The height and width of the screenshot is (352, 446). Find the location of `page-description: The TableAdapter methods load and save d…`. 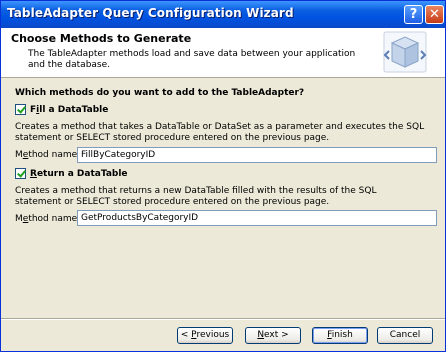

page-description: The TableAdapter methods load and save d… is located at coordinates (192, 59).